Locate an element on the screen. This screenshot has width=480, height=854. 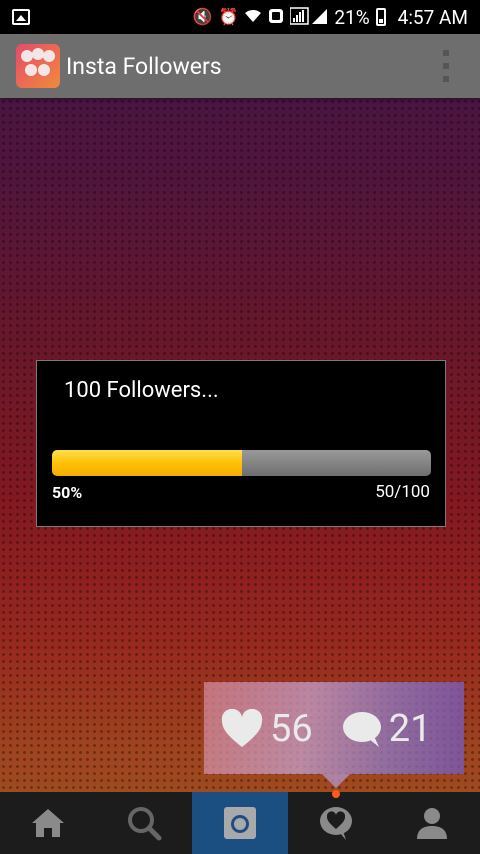
status-left is located at coordinates (21, 17).